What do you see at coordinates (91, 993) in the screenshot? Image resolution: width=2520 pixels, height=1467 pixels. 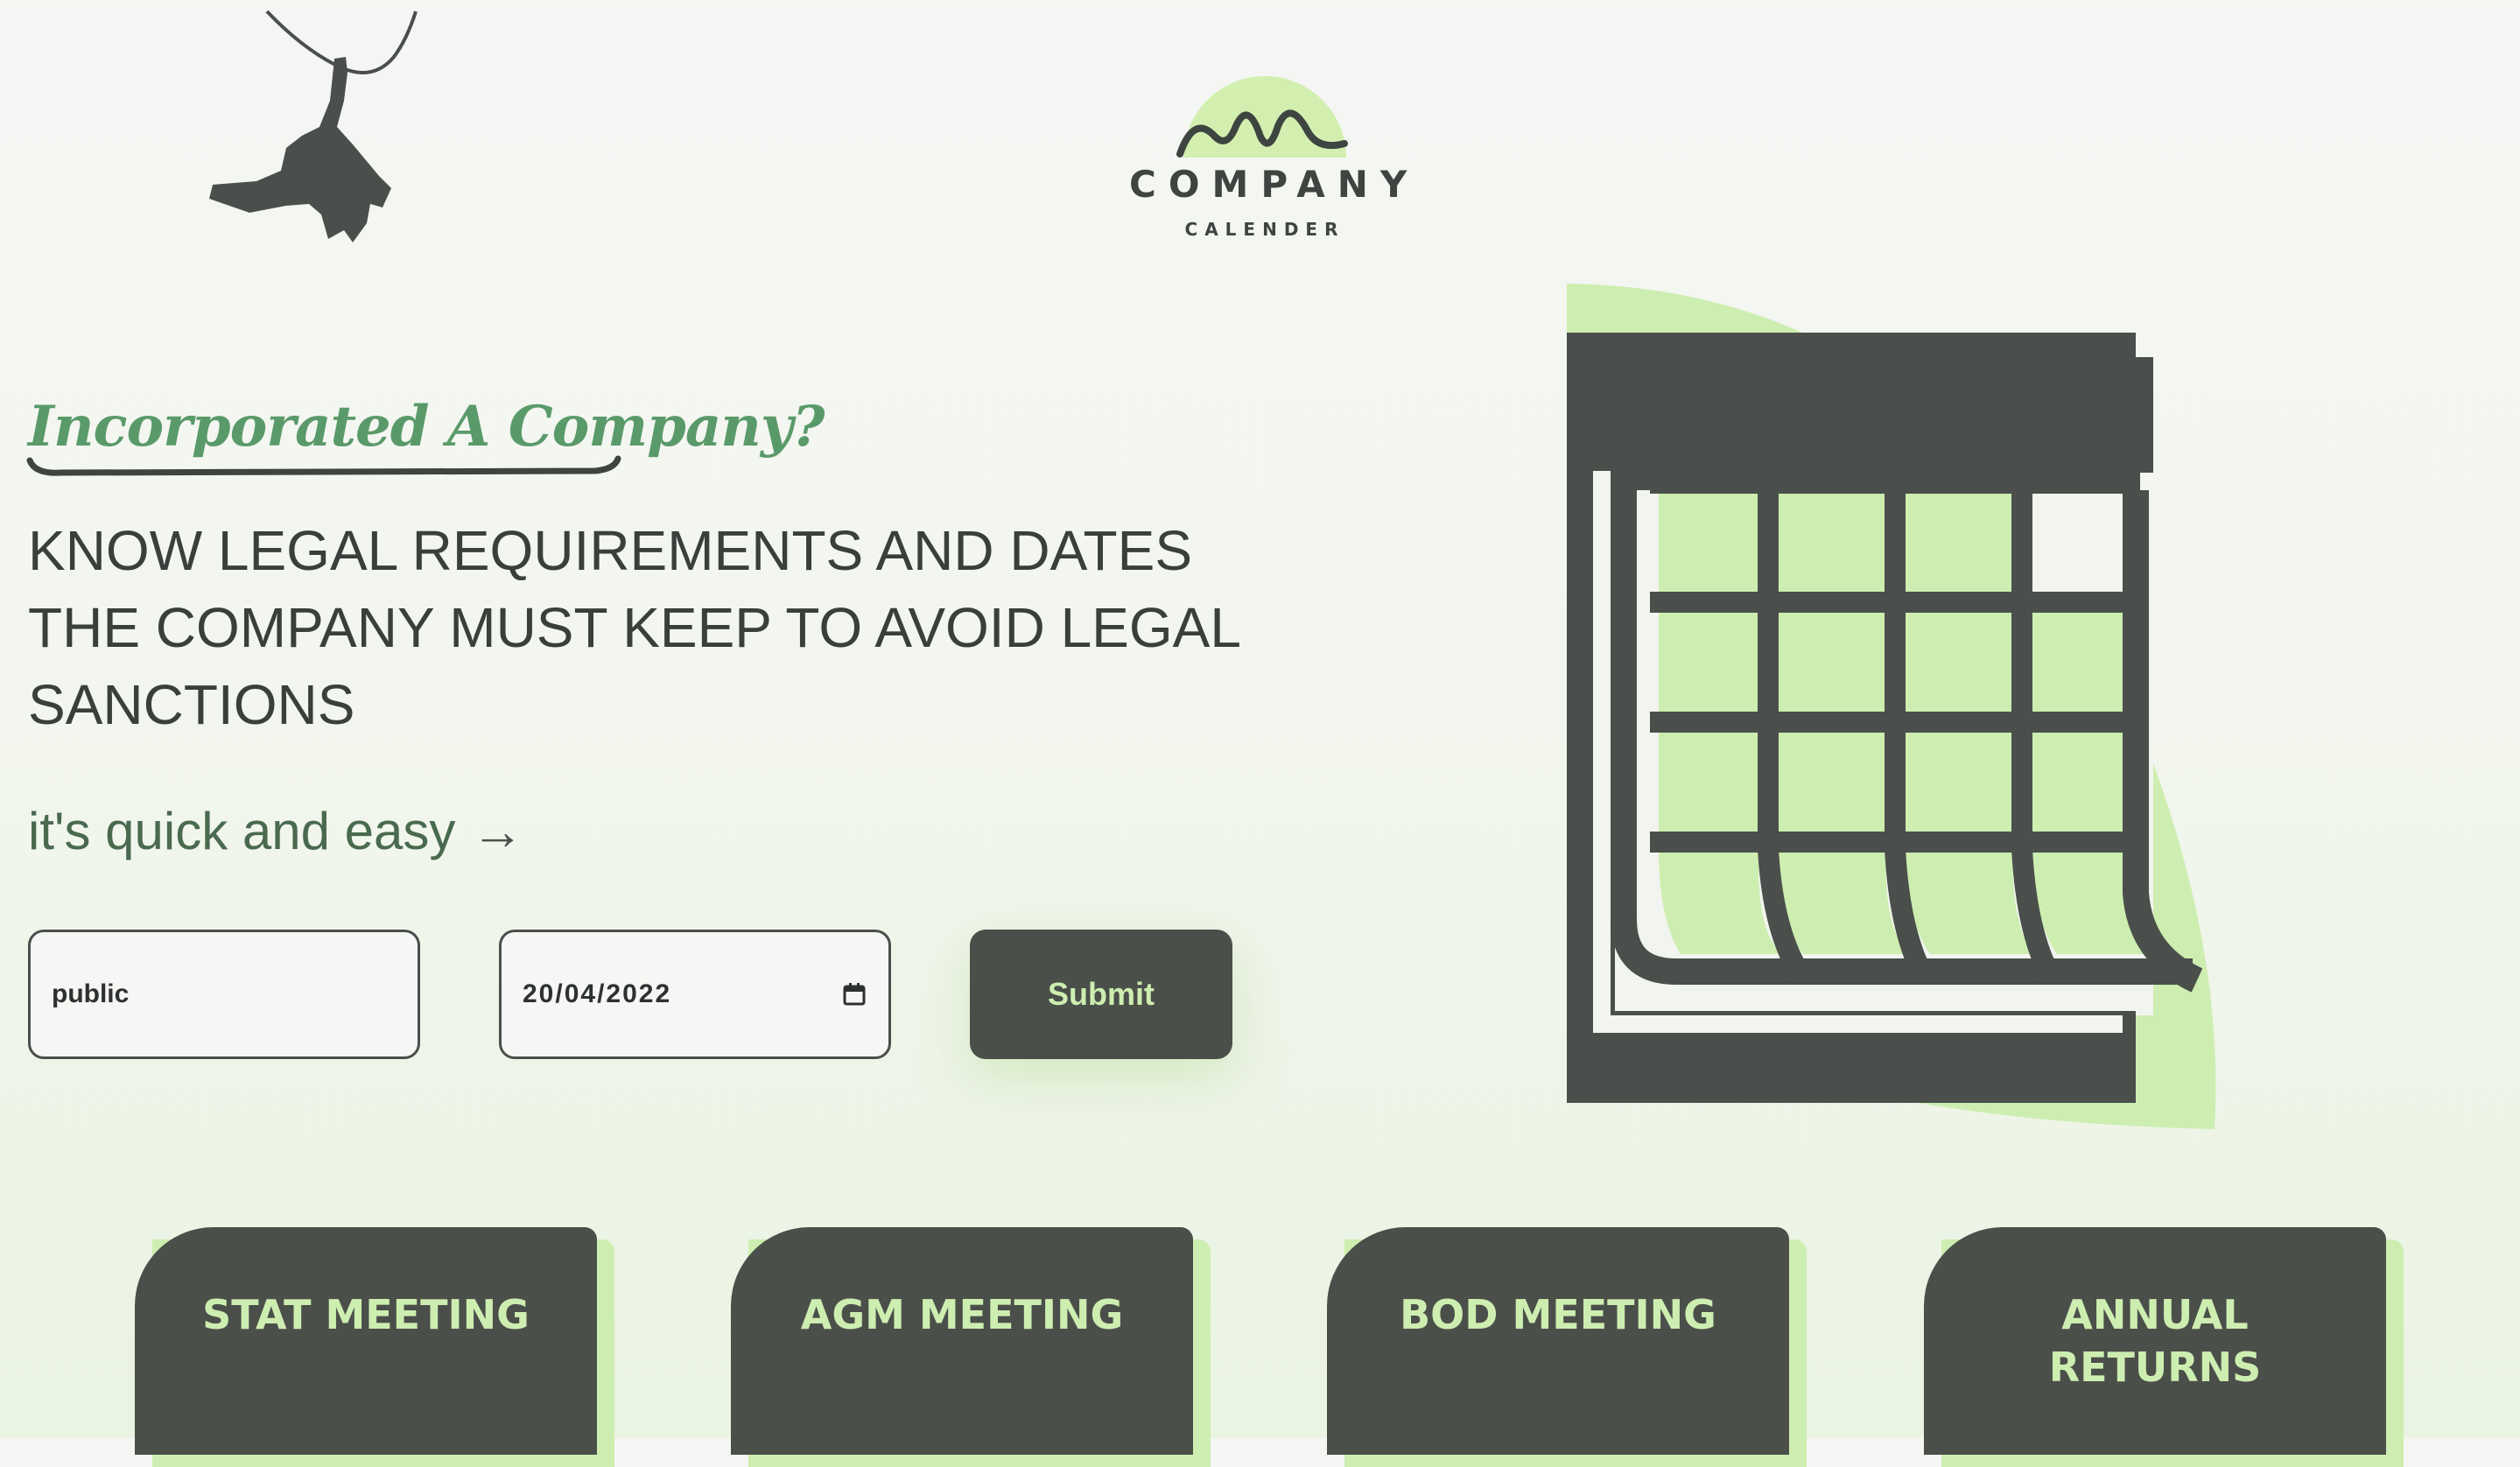 I see `company-type-value: public` at bounding box center [91, 993].